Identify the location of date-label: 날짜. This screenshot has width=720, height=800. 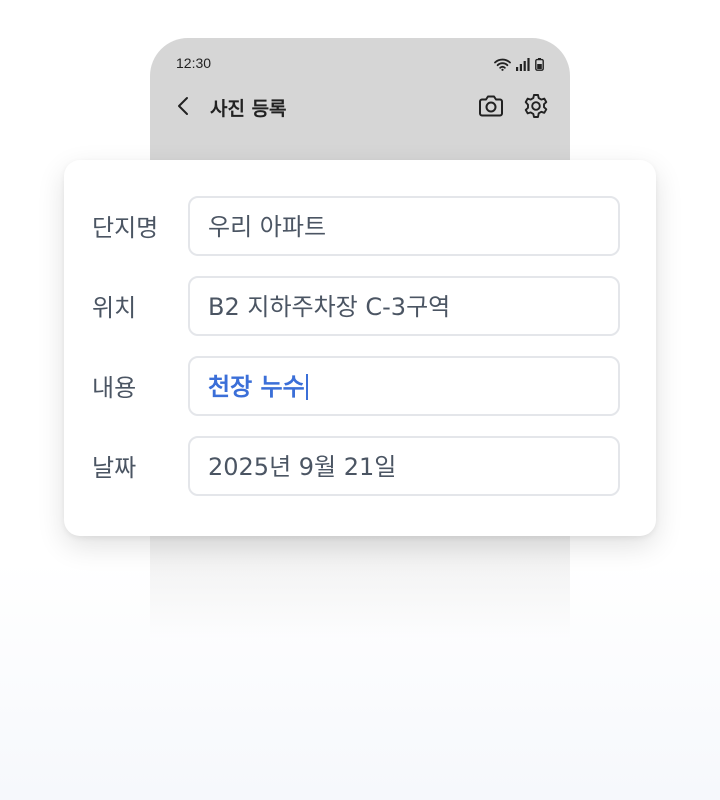
(114, 468).